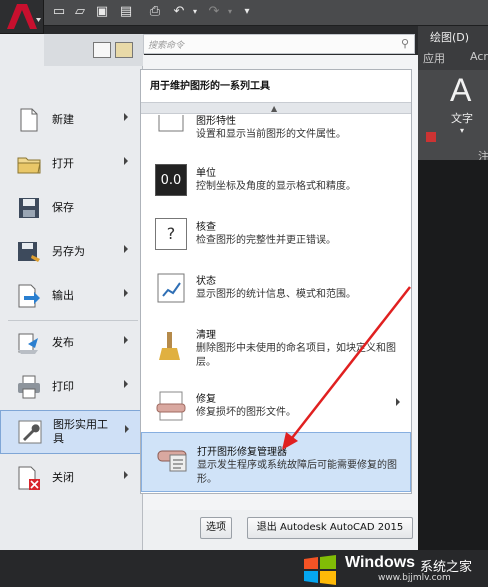 The width and height of the screenshot is (488, 587). What do you see at coordinates (320, 570) in the screenshot?
I see `windows-logo-icon` at bounding box center [320, 570].